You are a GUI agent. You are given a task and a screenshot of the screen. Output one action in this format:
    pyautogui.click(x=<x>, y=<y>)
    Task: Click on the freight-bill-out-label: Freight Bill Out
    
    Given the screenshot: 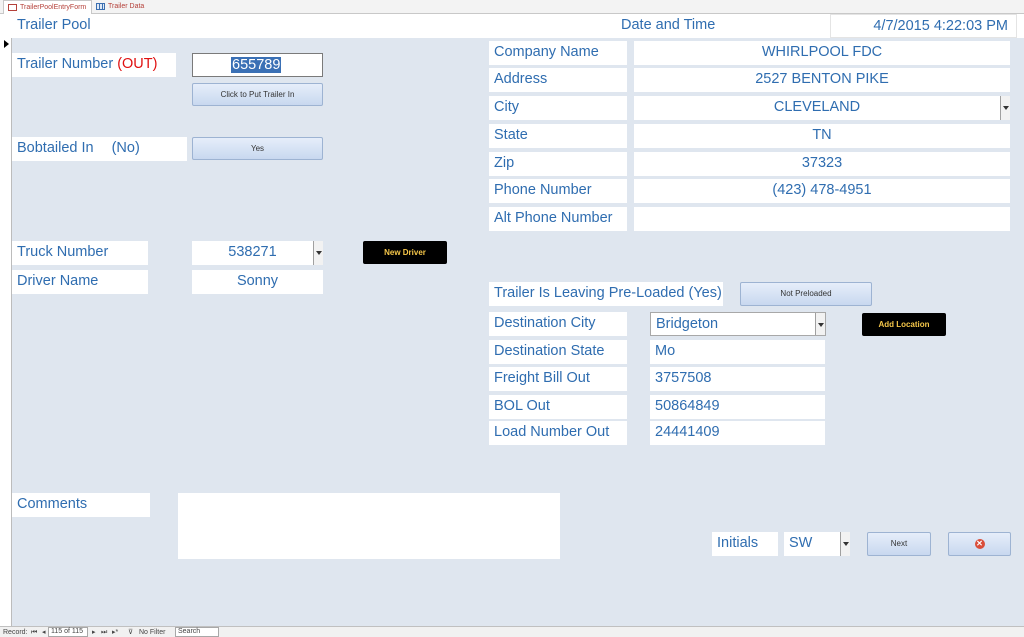 What is the action you would take?
    pyautogui.click(x=558, y=379)
    